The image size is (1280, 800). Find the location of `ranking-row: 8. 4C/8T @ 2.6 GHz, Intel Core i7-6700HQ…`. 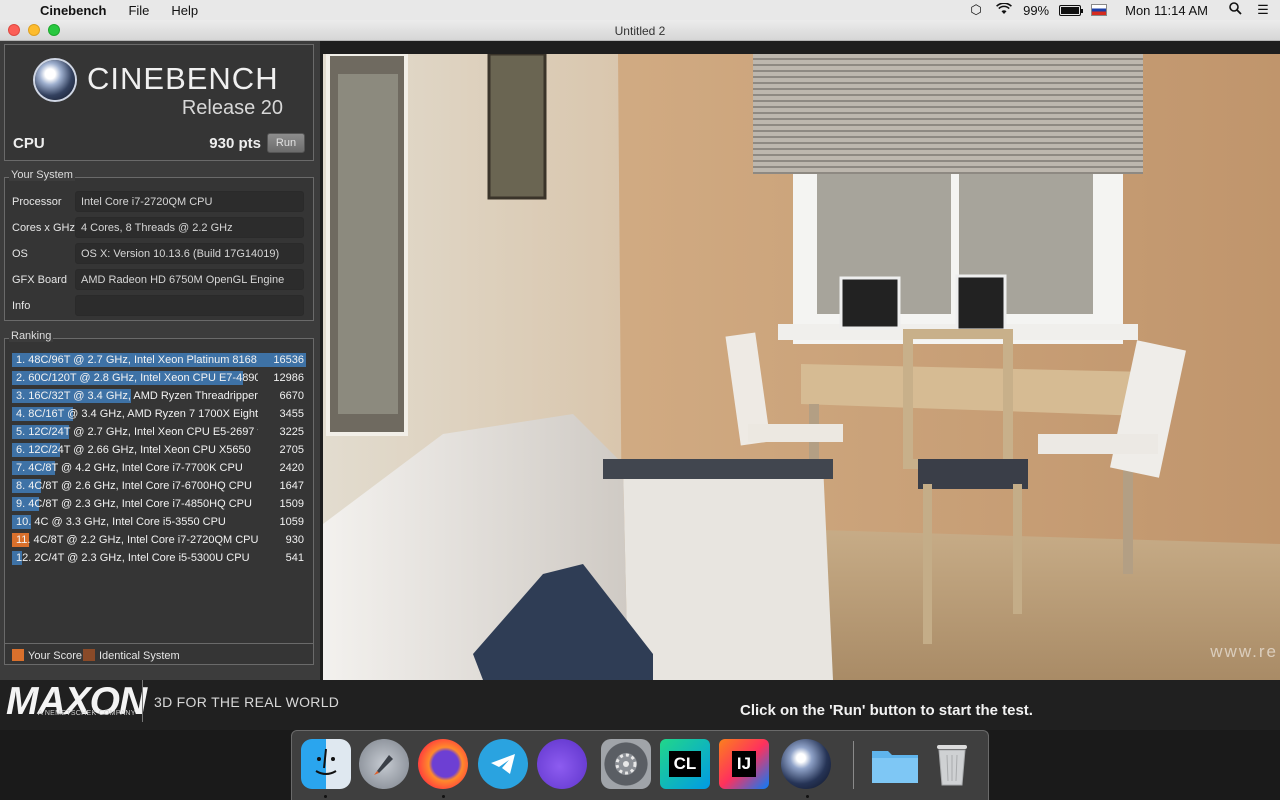

ranking-row: 8. 4C/8T @ 2.6 GHz, Intel Core i7-6700HQ… is located at coordinates (159, 486).